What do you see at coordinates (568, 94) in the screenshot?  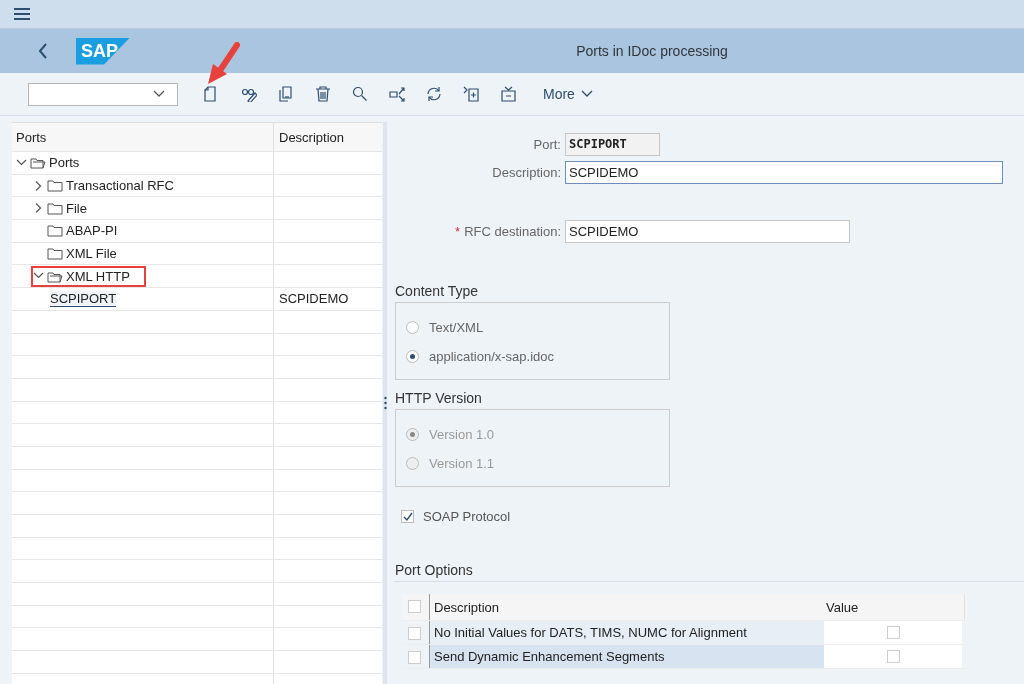 I see `more-button: More` at bounding box center [568, 94].